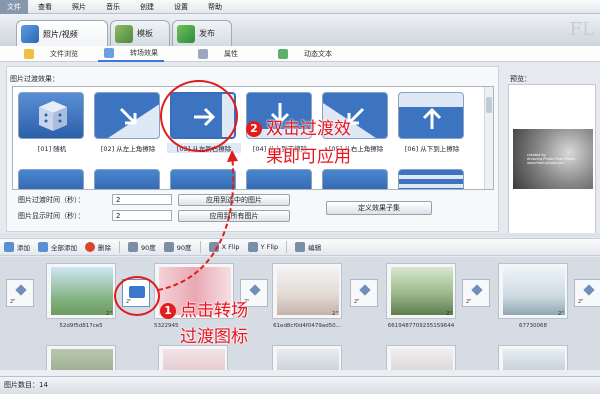 The width and height of the screenshot is (600, 394). What do you see at coordinates (254, 129) in the screenshot?
I see `annotation-step-2-badge: 2` at bounding box center [254, 129].